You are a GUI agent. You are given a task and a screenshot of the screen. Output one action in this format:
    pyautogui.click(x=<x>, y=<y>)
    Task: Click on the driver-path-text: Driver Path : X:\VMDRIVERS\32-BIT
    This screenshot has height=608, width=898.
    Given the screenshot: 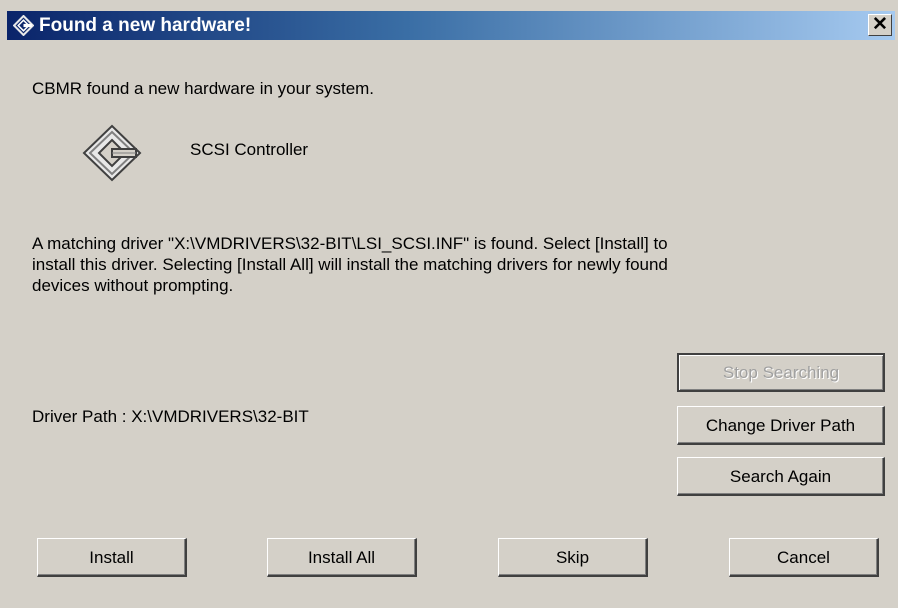 What is the action you would take?
    pyautogui.click(x=170, y=416)
    